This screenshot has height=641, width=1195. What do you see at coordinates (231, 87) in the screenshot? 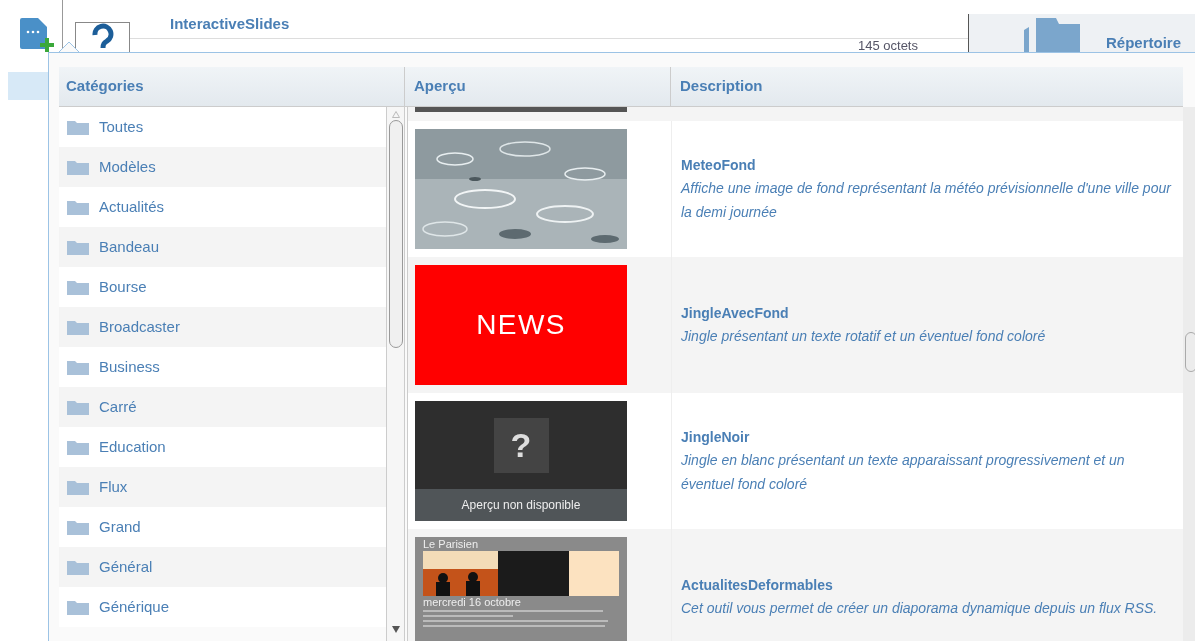
I see `column-header: Catégories` at bounding box center [231, 87].